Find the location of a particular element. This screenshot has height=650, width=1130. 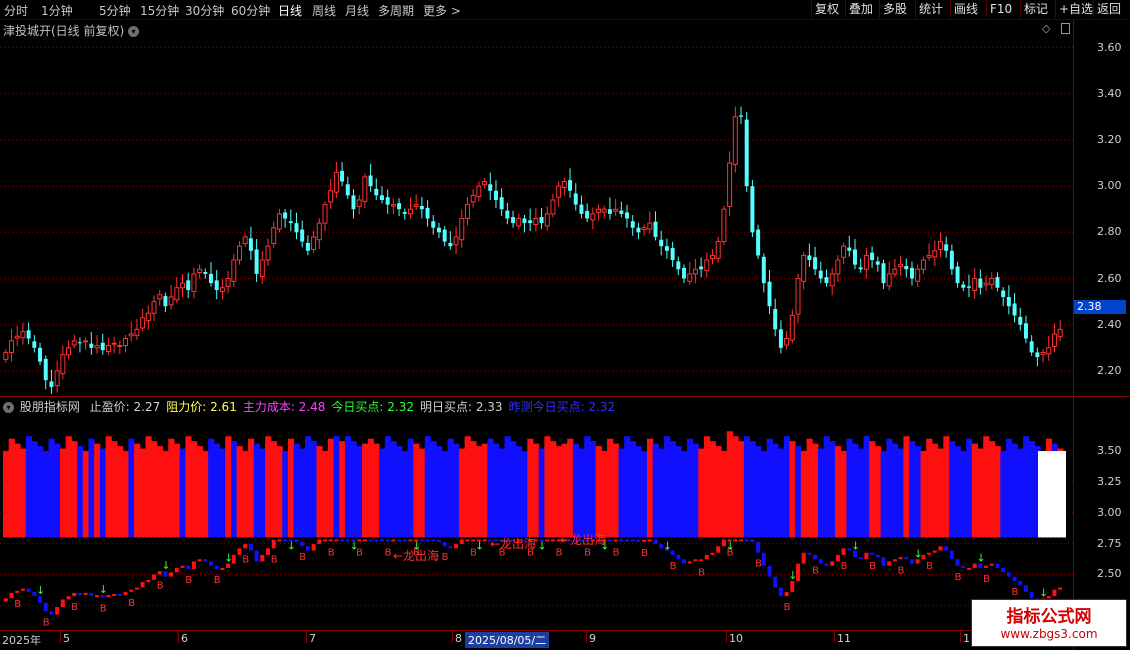

period-multi: 多周期 is located at coordinates (396, 10).